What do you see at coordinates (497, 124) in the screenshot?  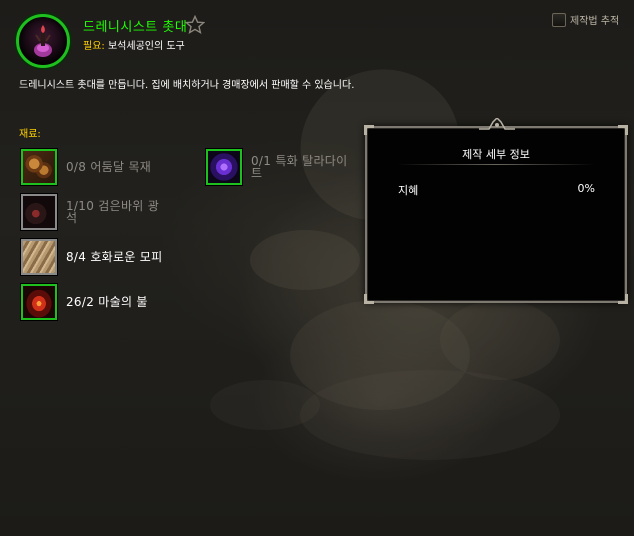 I see `panel-ornament-icon` at bounding box center [497, 124].